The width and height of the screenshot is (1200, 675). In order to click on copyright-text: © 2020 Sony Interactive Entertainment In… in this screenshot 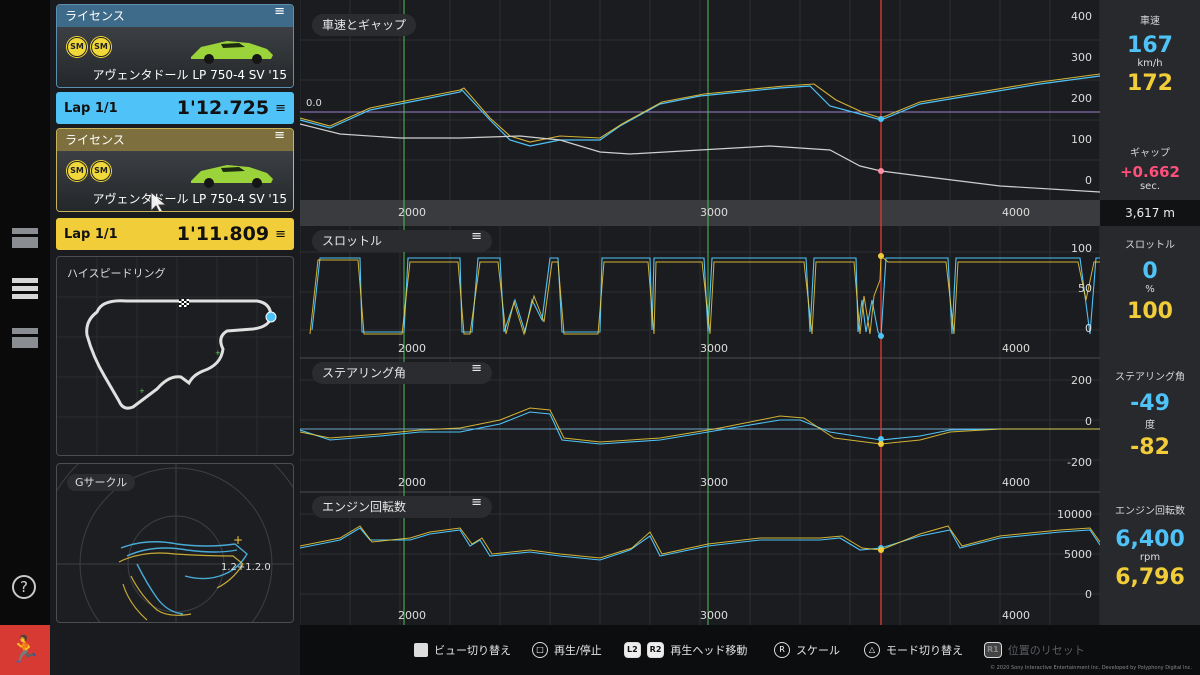, I will do `click(1091, 668)`.